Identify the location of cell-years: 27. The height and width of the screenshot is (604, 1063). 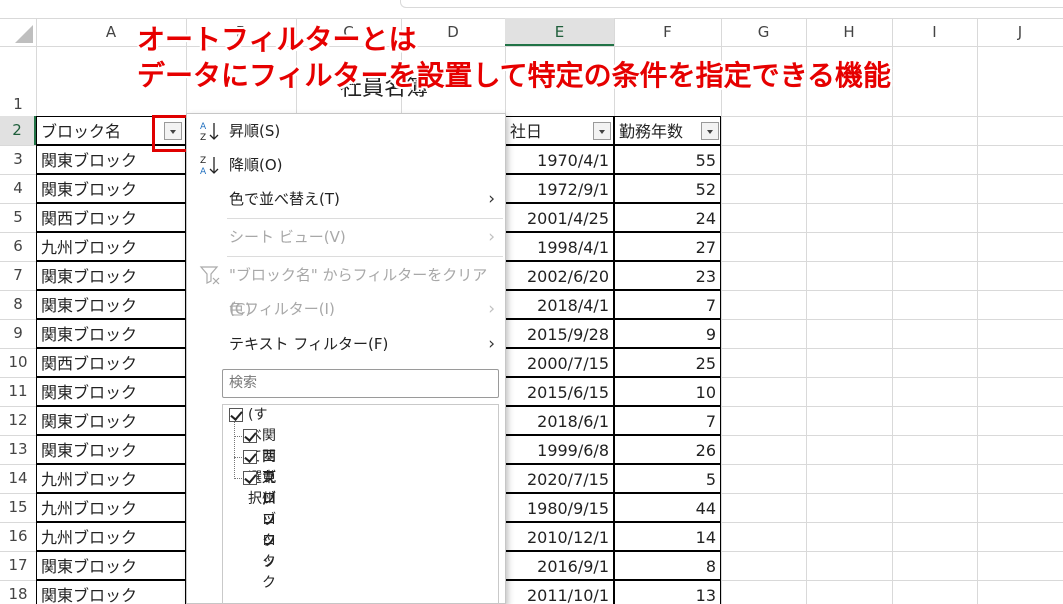
(667, 246).